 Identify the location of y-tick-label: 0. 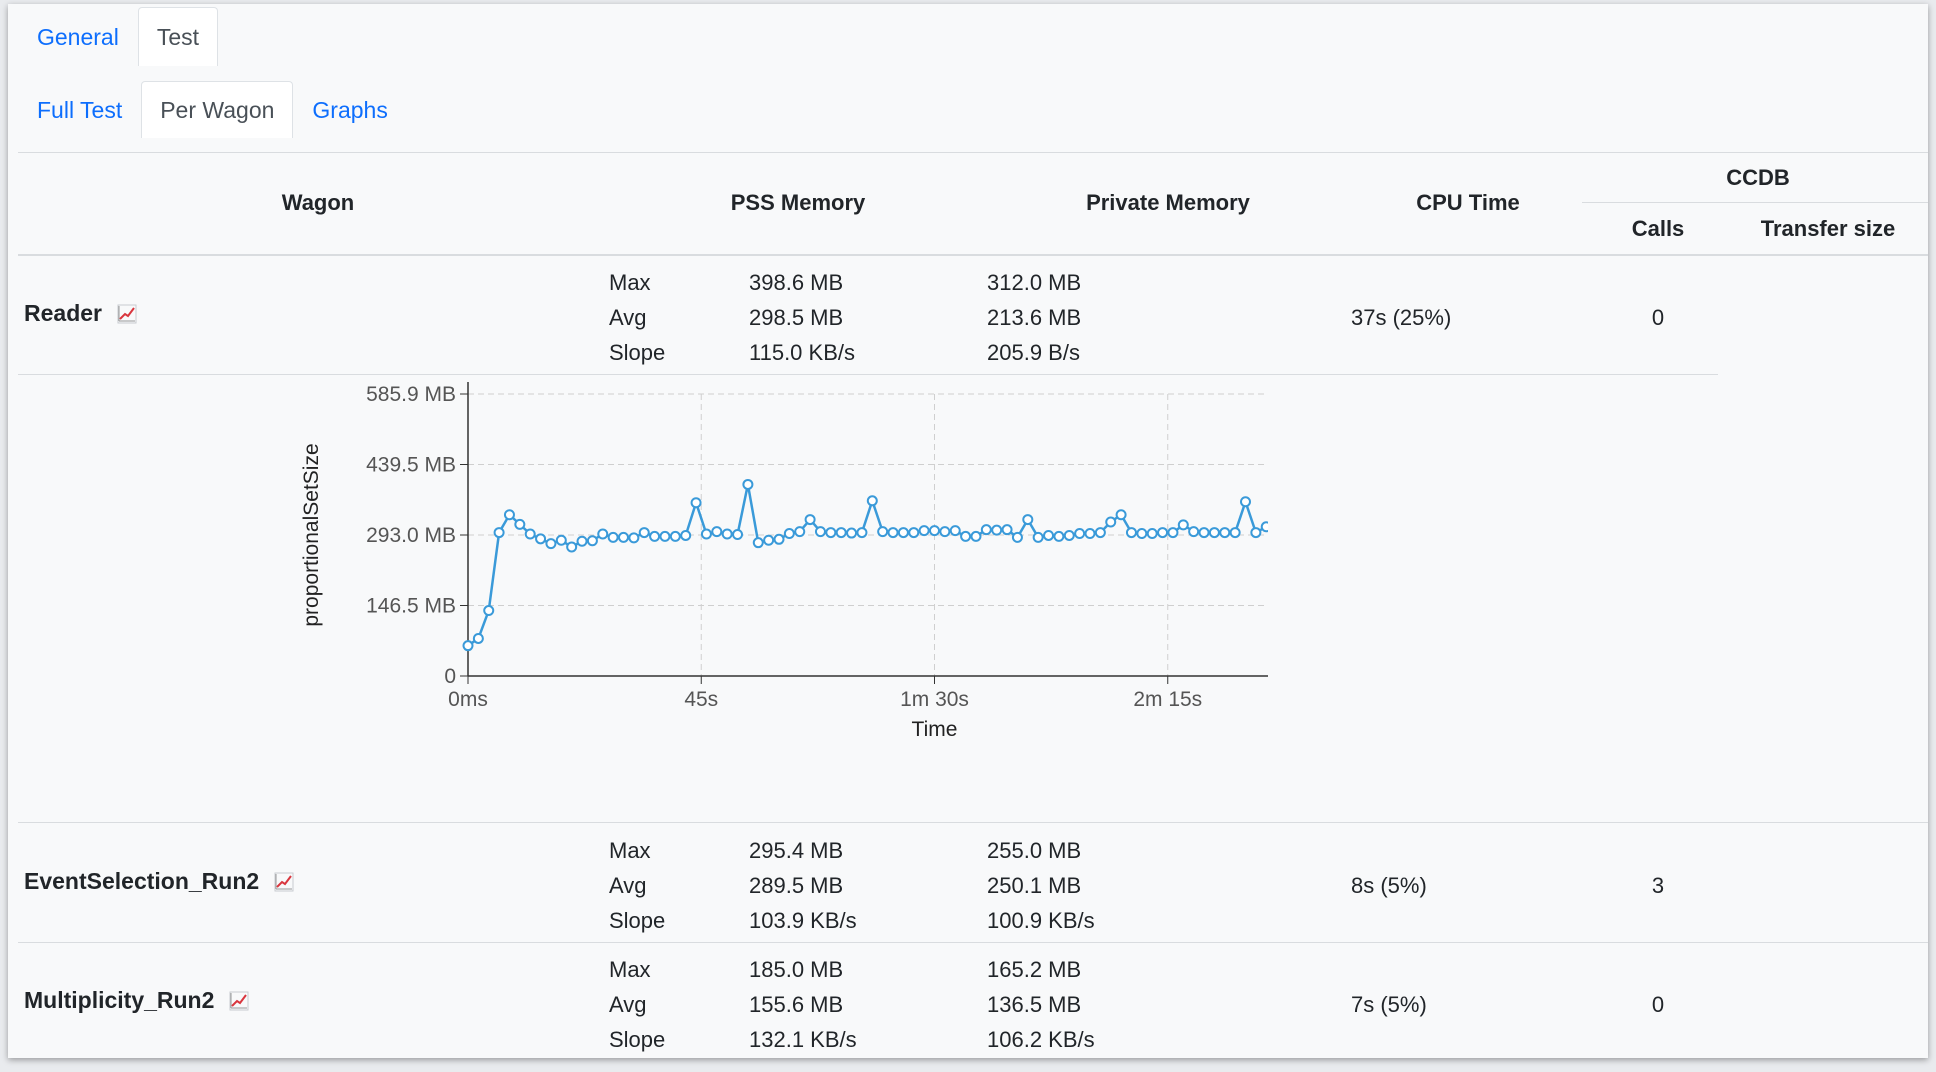
(450, 676).